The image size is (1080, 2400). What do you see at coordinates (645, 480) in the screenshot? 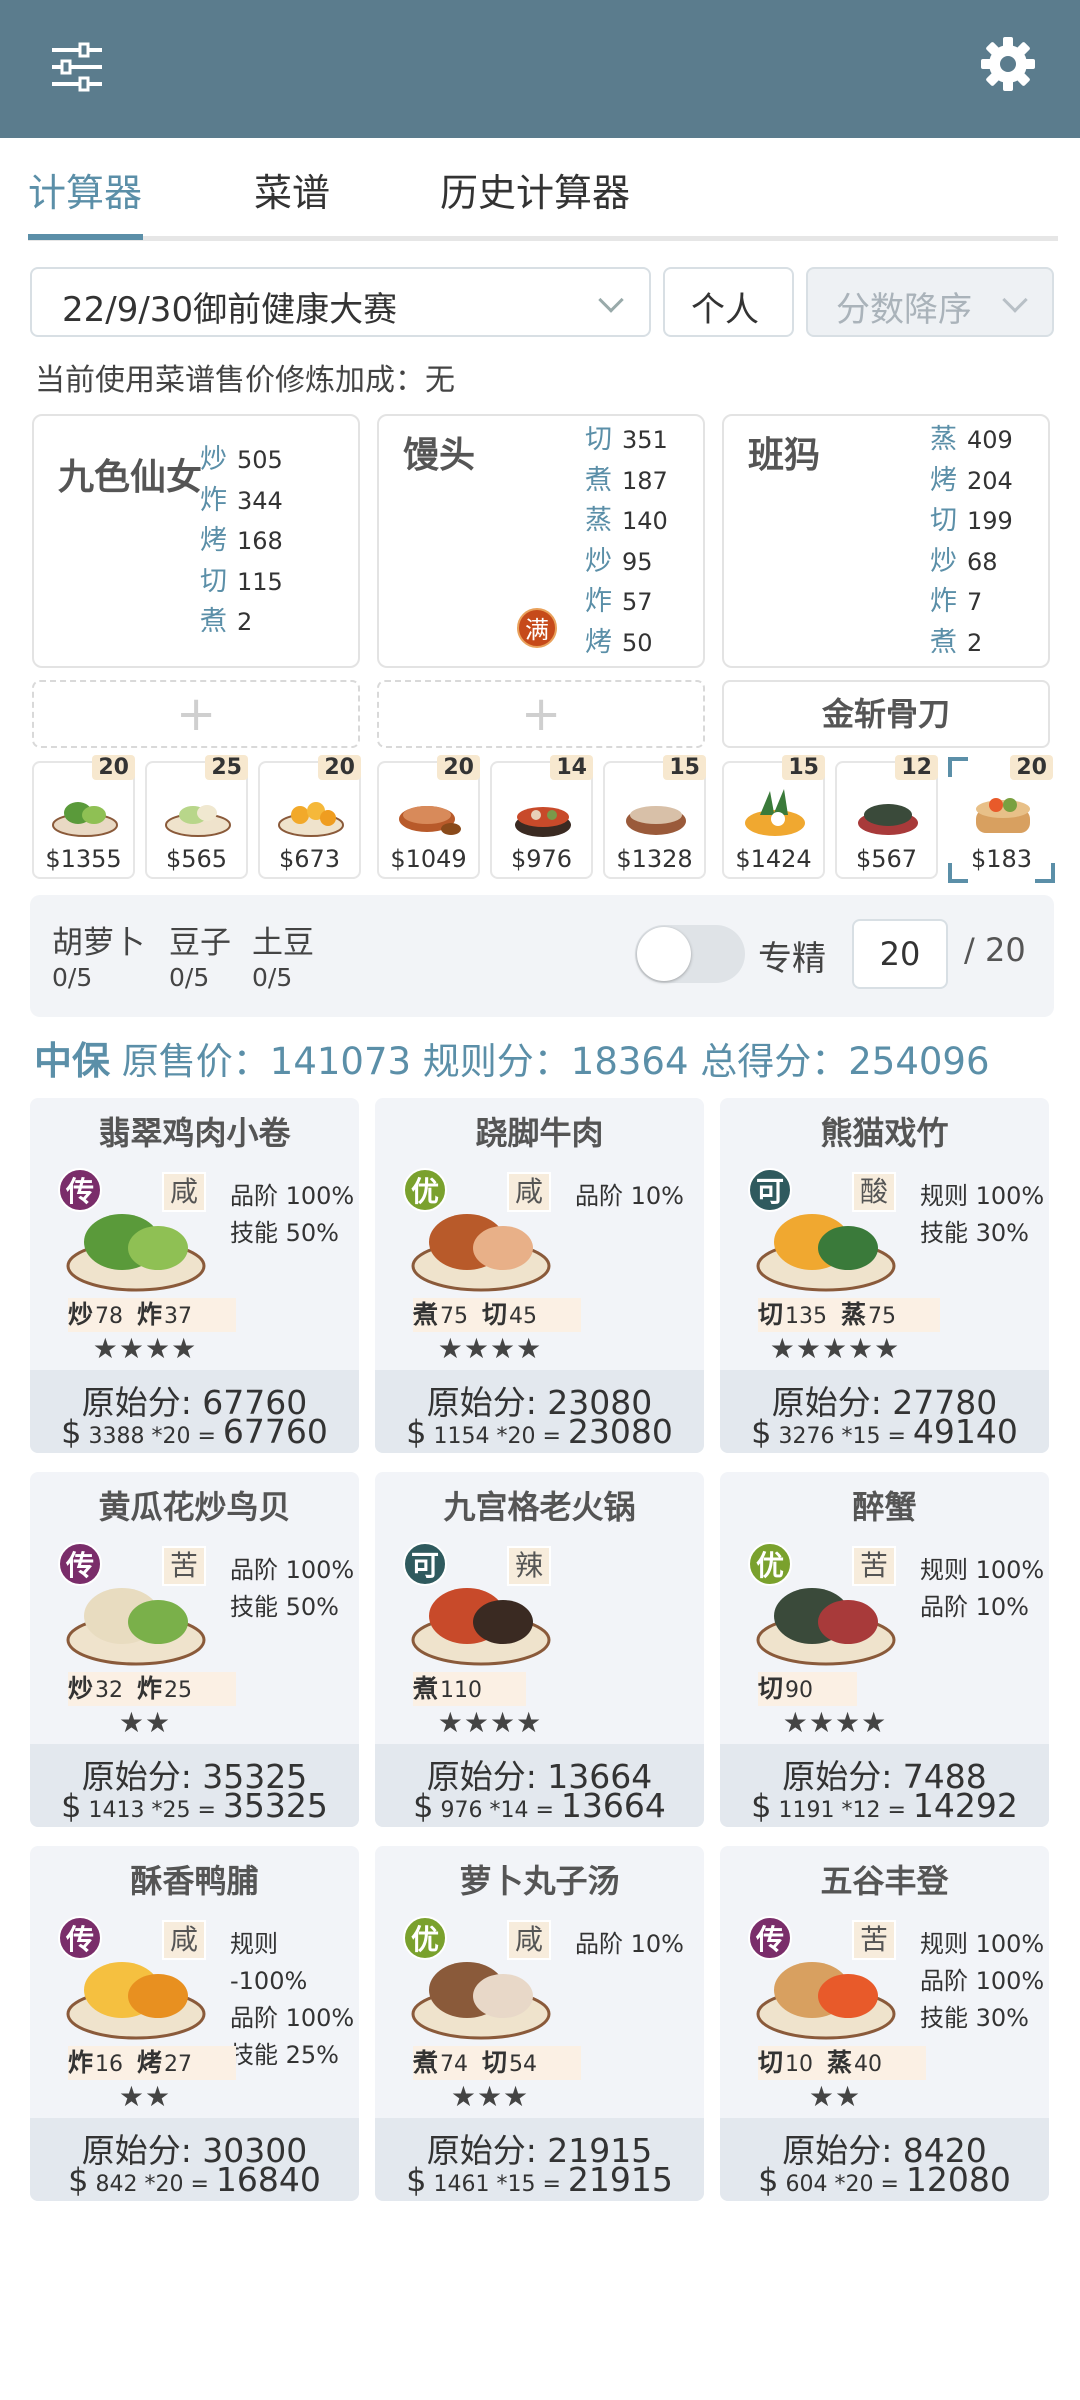
I see `skill-value: 187` at bounding box center [645, 480].